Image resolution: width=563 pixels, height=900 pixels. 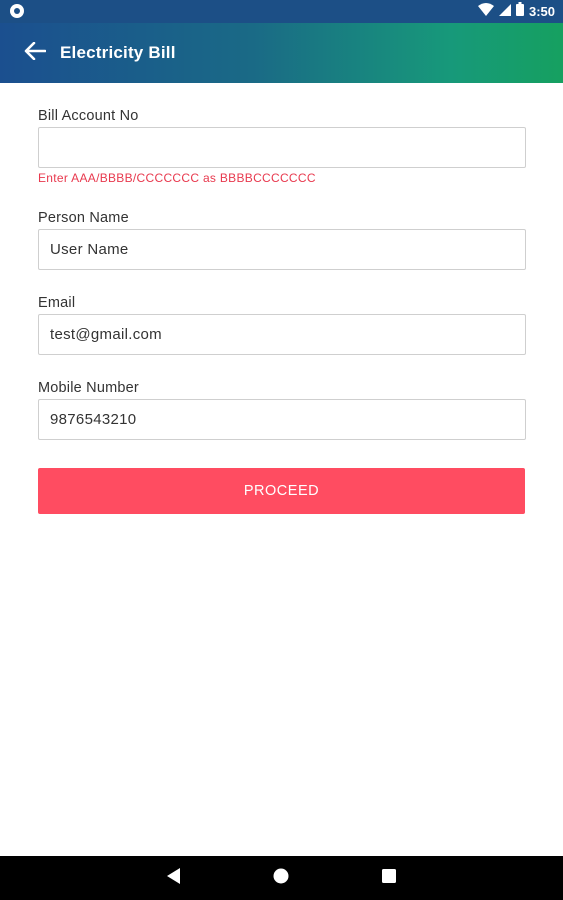 I want to click on email-group: Email, so click(x=282, y=325).